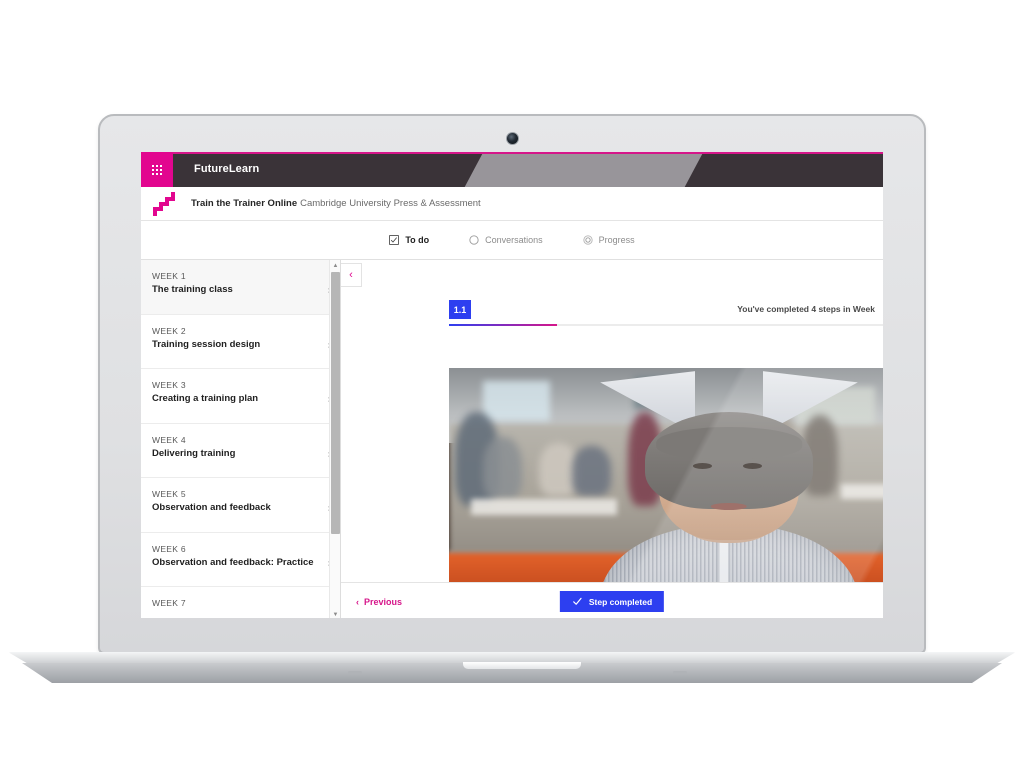  Describe the element at coordinates (206, 344) in the screenshot. I see `week-title: Training session design` at that location.